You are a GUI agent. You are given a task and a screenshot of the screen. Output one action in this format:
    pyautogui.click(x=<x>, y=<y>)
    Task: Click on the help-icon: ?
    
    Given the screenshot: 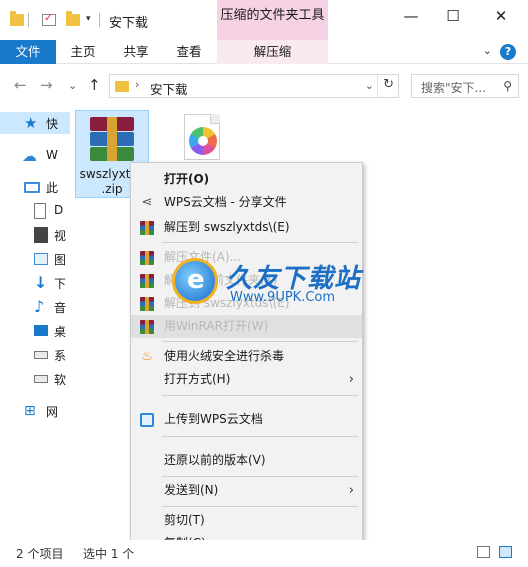 What is the action you would take?
    pyautogui.click(x=508, y=52)
    